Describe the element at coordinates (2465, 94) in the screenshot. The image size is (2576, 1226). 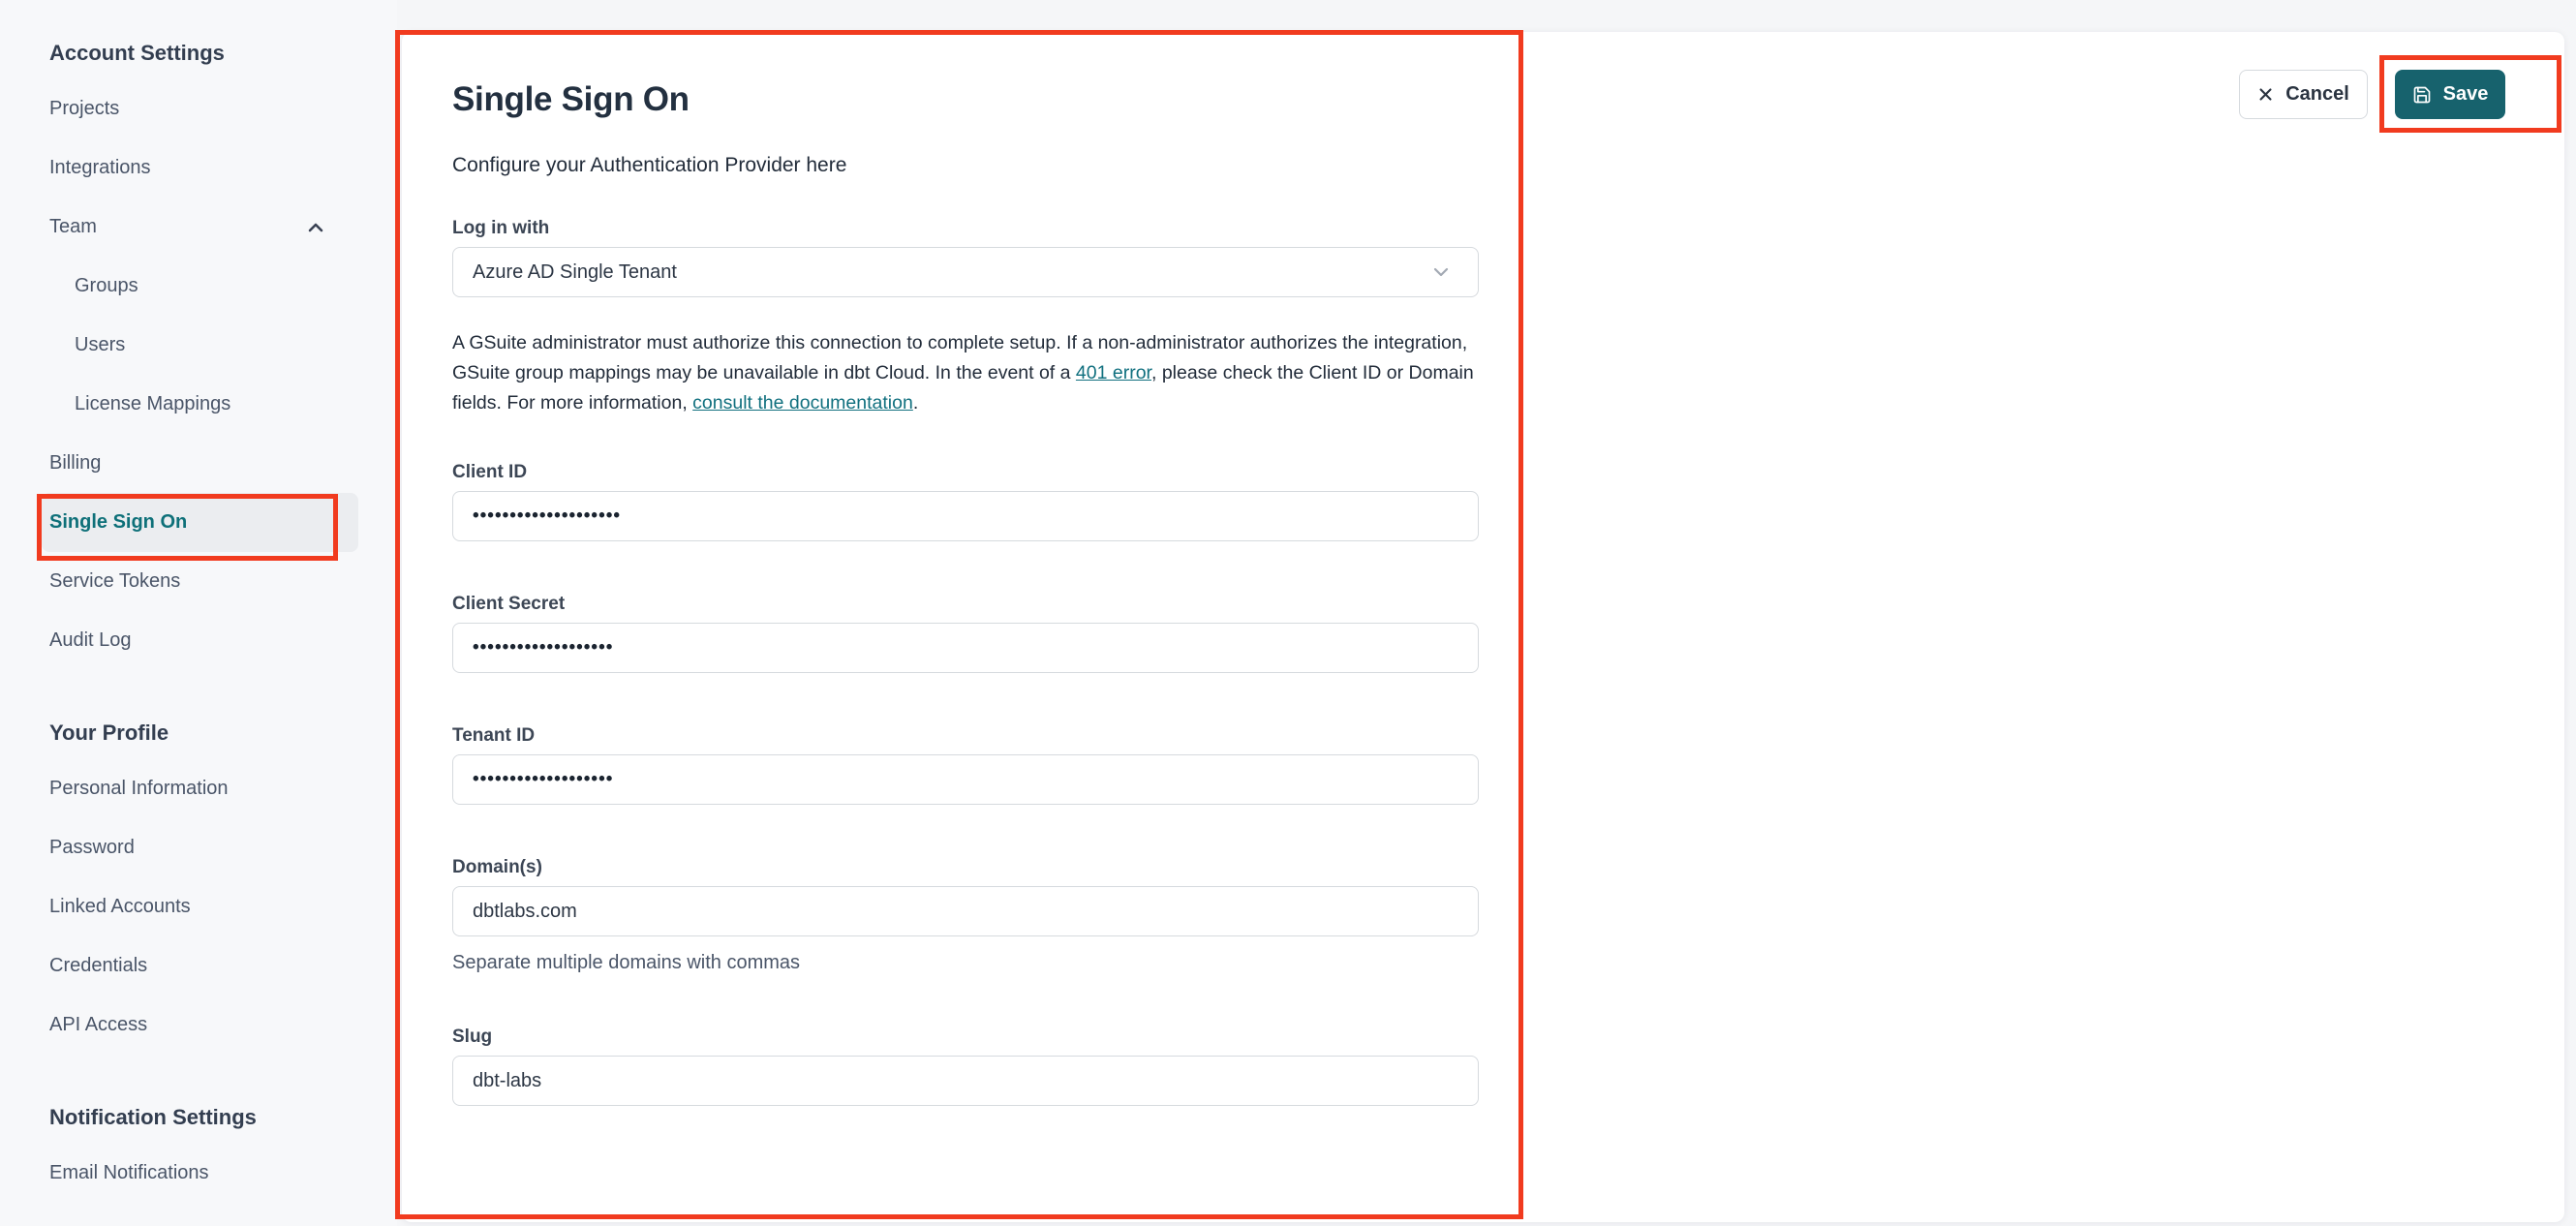
I see `save-button-label: Save` at that location.